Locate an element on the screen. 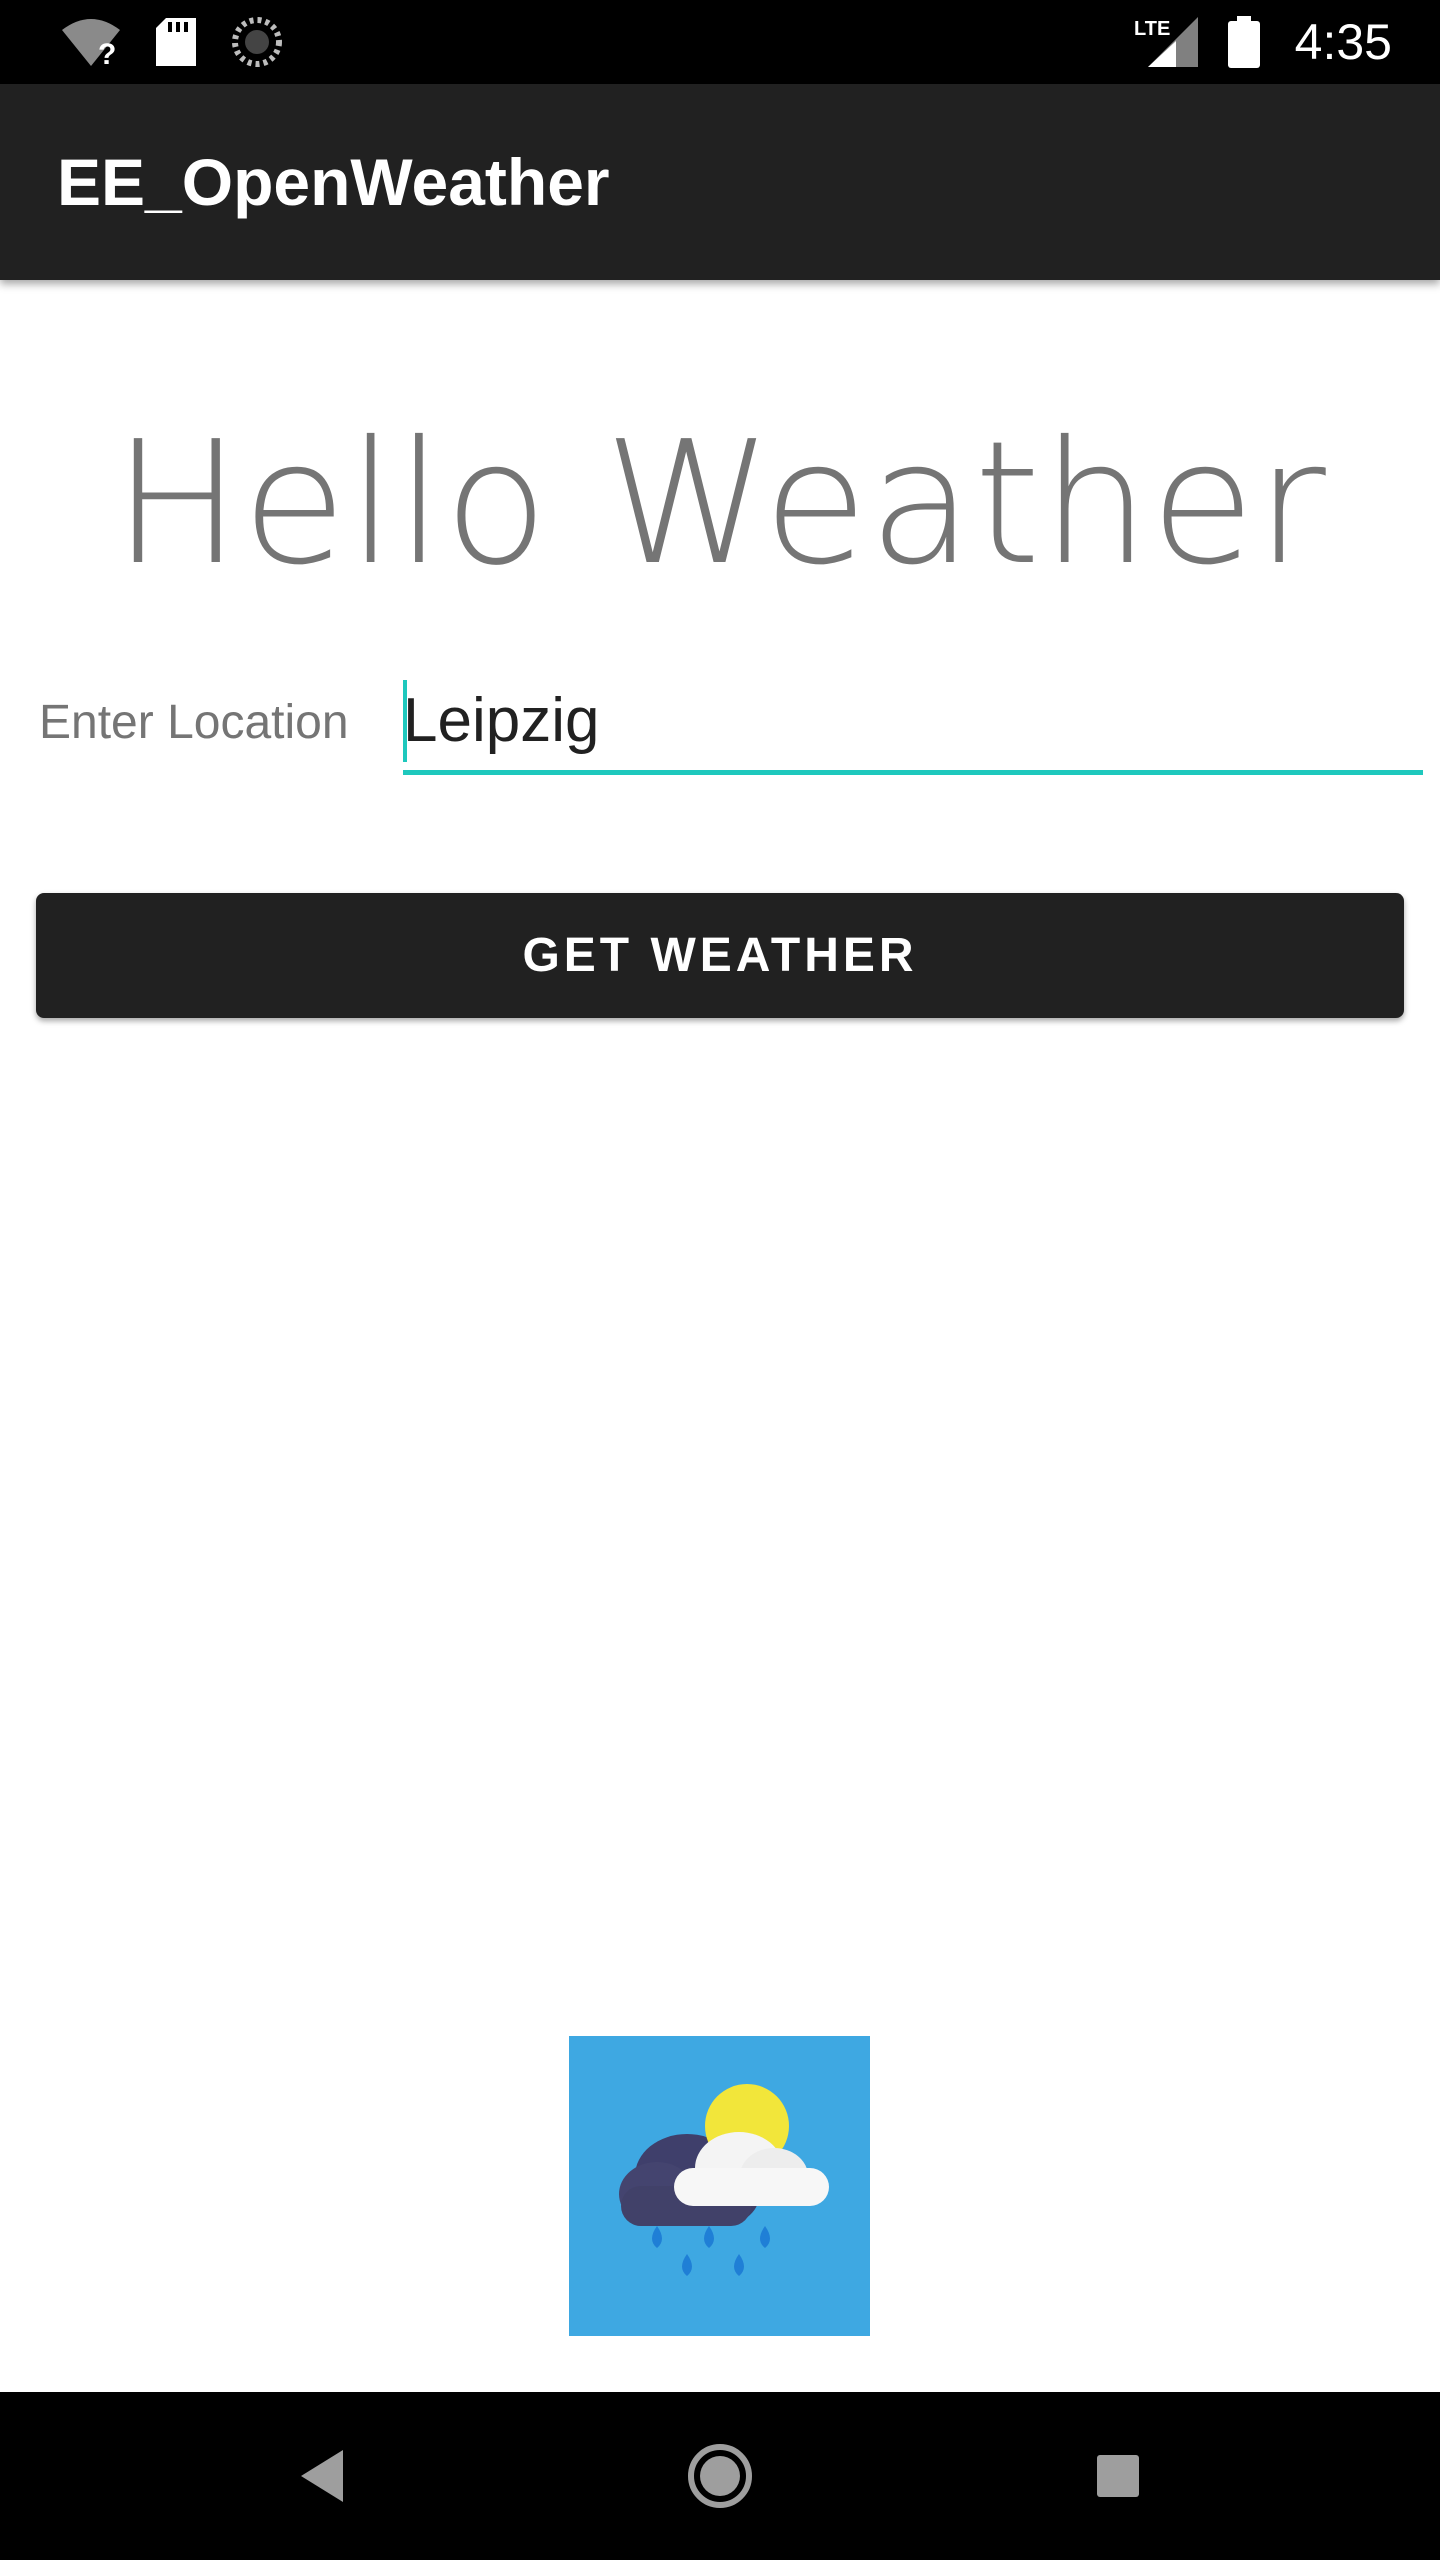  back-icon is located at coordinates (322, 2476).